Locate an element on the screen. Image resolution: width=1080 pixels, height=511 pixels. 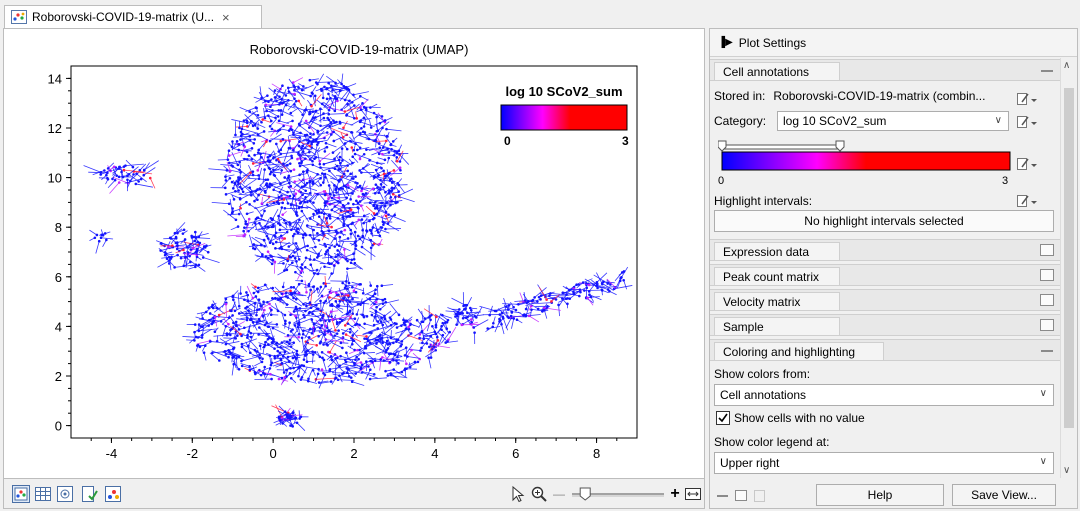
section-tab-cell-annotations: Cell annotations is located at coordinates (777, 71).